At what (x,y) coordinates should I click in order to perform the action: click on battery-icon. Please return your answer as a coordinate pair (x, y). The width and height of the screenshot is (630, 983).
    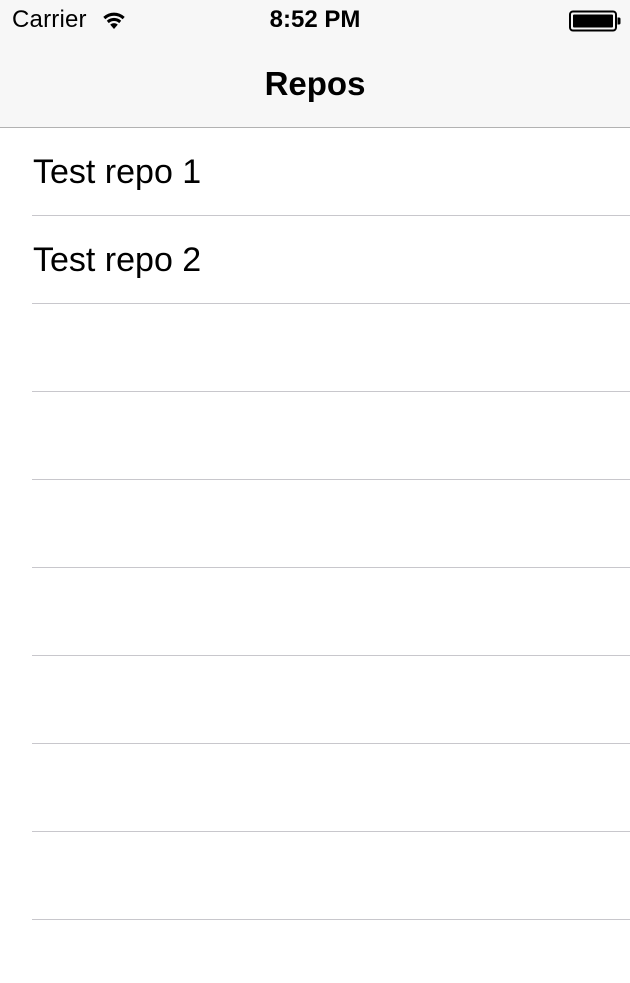
    Looking at the image, I should click on (595, 21).